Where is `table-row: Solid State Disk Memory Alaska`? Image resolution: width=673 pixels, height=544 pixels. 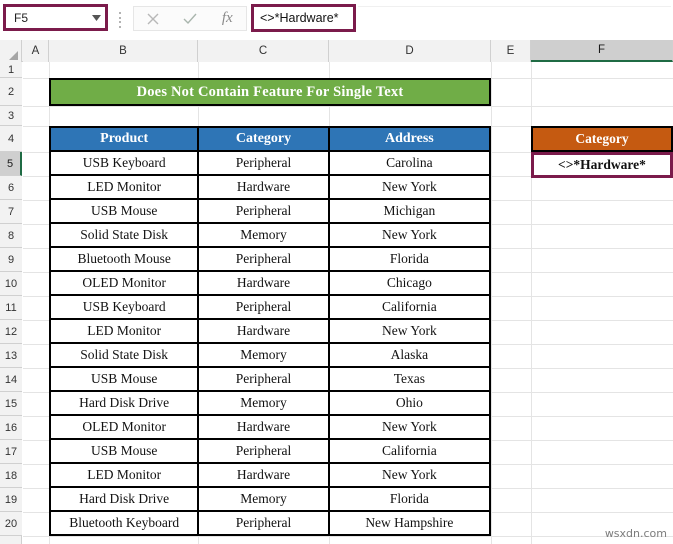 table-row: Solid State Disk Memory Alaska is located at coordinates (270, 355).